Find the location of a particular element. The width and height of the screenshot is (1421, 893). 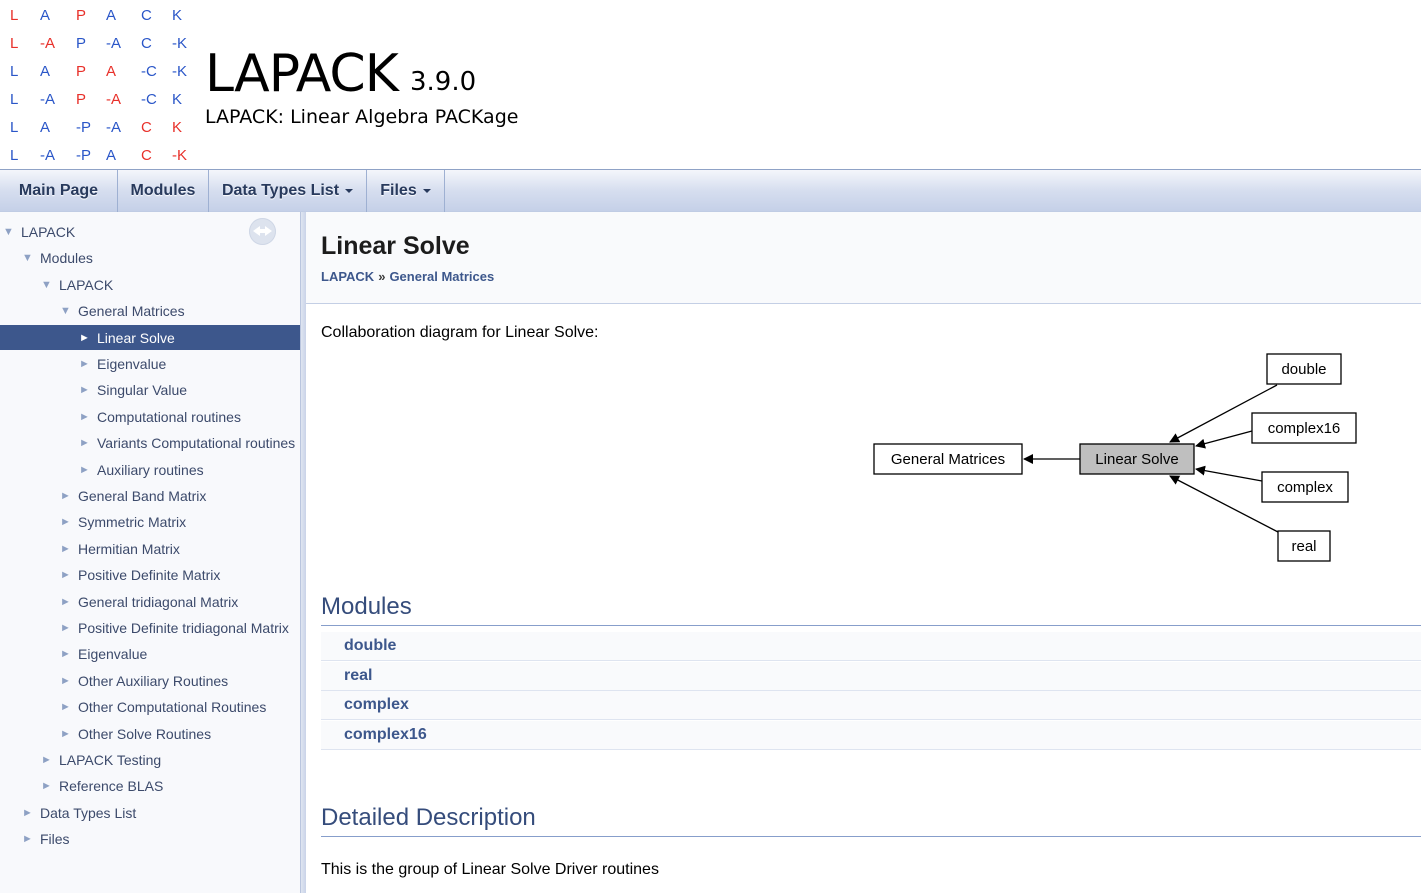

project-version: 3.9.0 is located at coordinates (443, 82).